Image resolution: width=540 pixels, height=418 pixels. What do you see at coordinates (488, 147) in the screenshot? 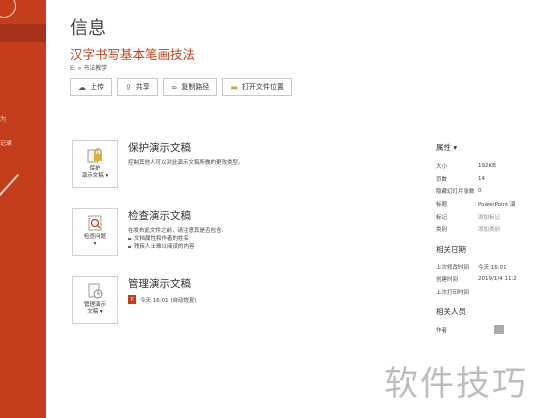
I see `properties-header: 属性 ▾` at bounding box center [488, 147].